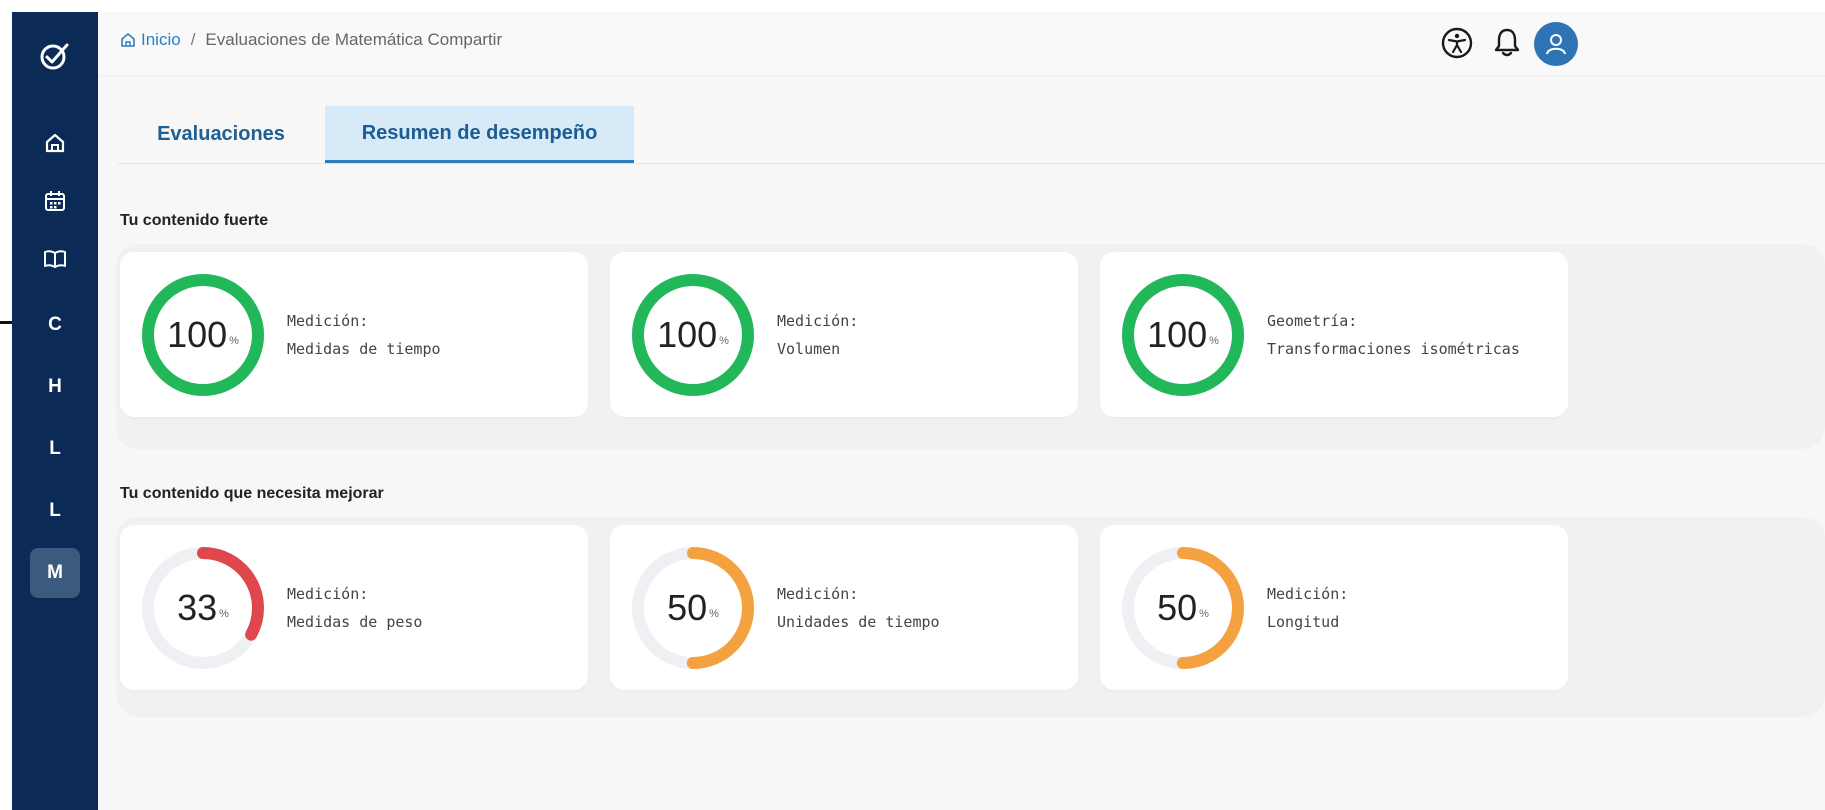 The image size is (1825, 810). Describe the element at coordinates (55, 387) in the screenshot. I see `sidebar-item-h: H` at that location.